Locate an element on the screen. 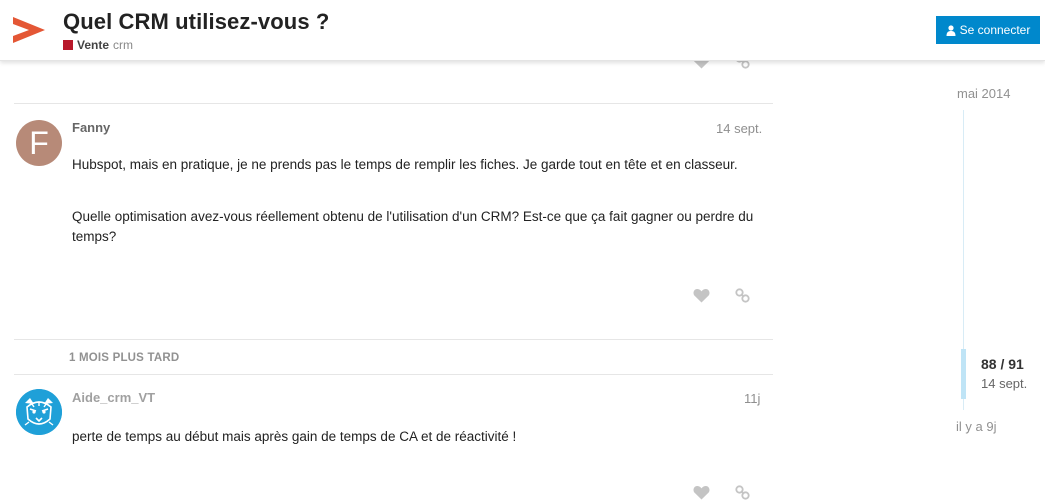 The height and width of the screenshot is (500, 1045). avatar is located at coordinates (39, 412).